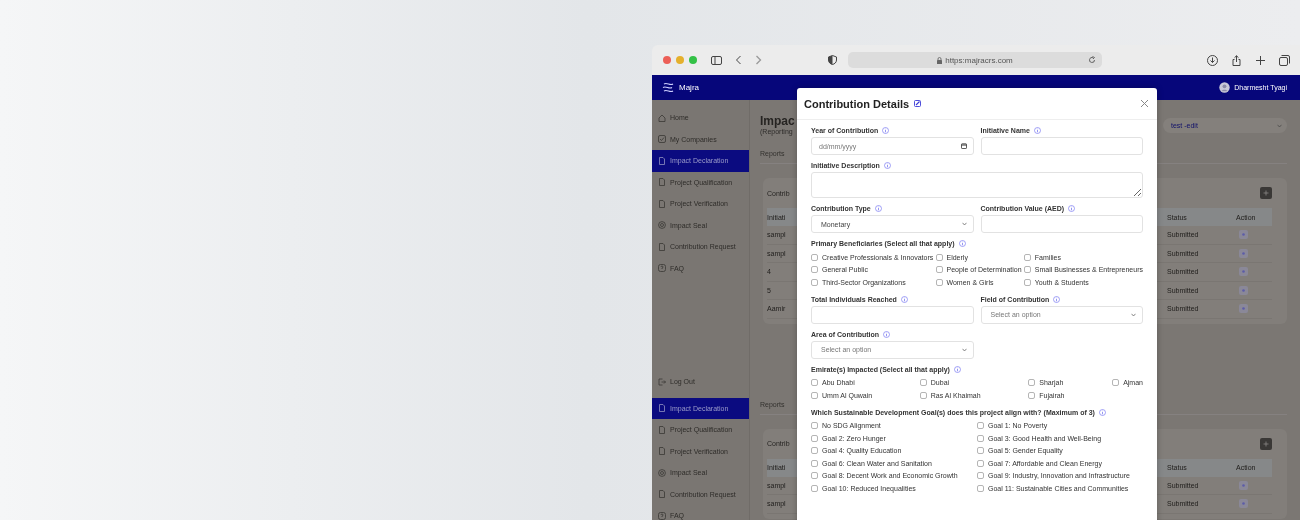 The image size is (1300, 520). I want to click on page-title: Impac, so click(777, 121).